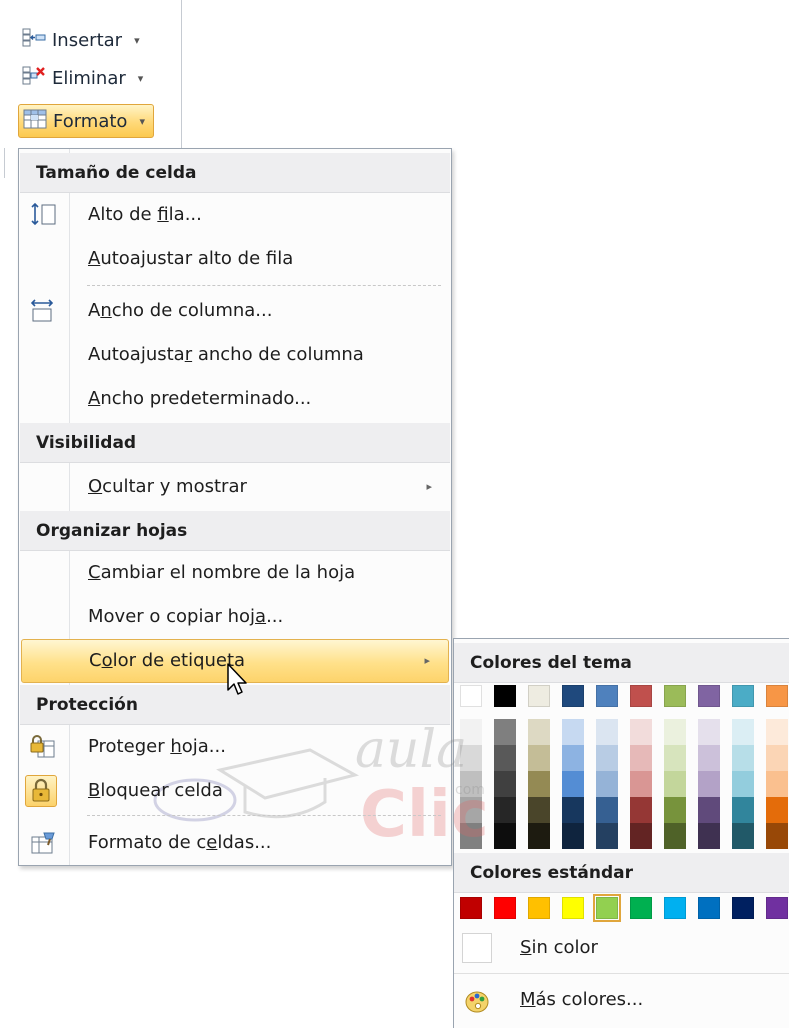 The width and height of the screenshot is (789, 1033). I want to click on section-cell-size: Tamaño de celda, so click(235, 173).